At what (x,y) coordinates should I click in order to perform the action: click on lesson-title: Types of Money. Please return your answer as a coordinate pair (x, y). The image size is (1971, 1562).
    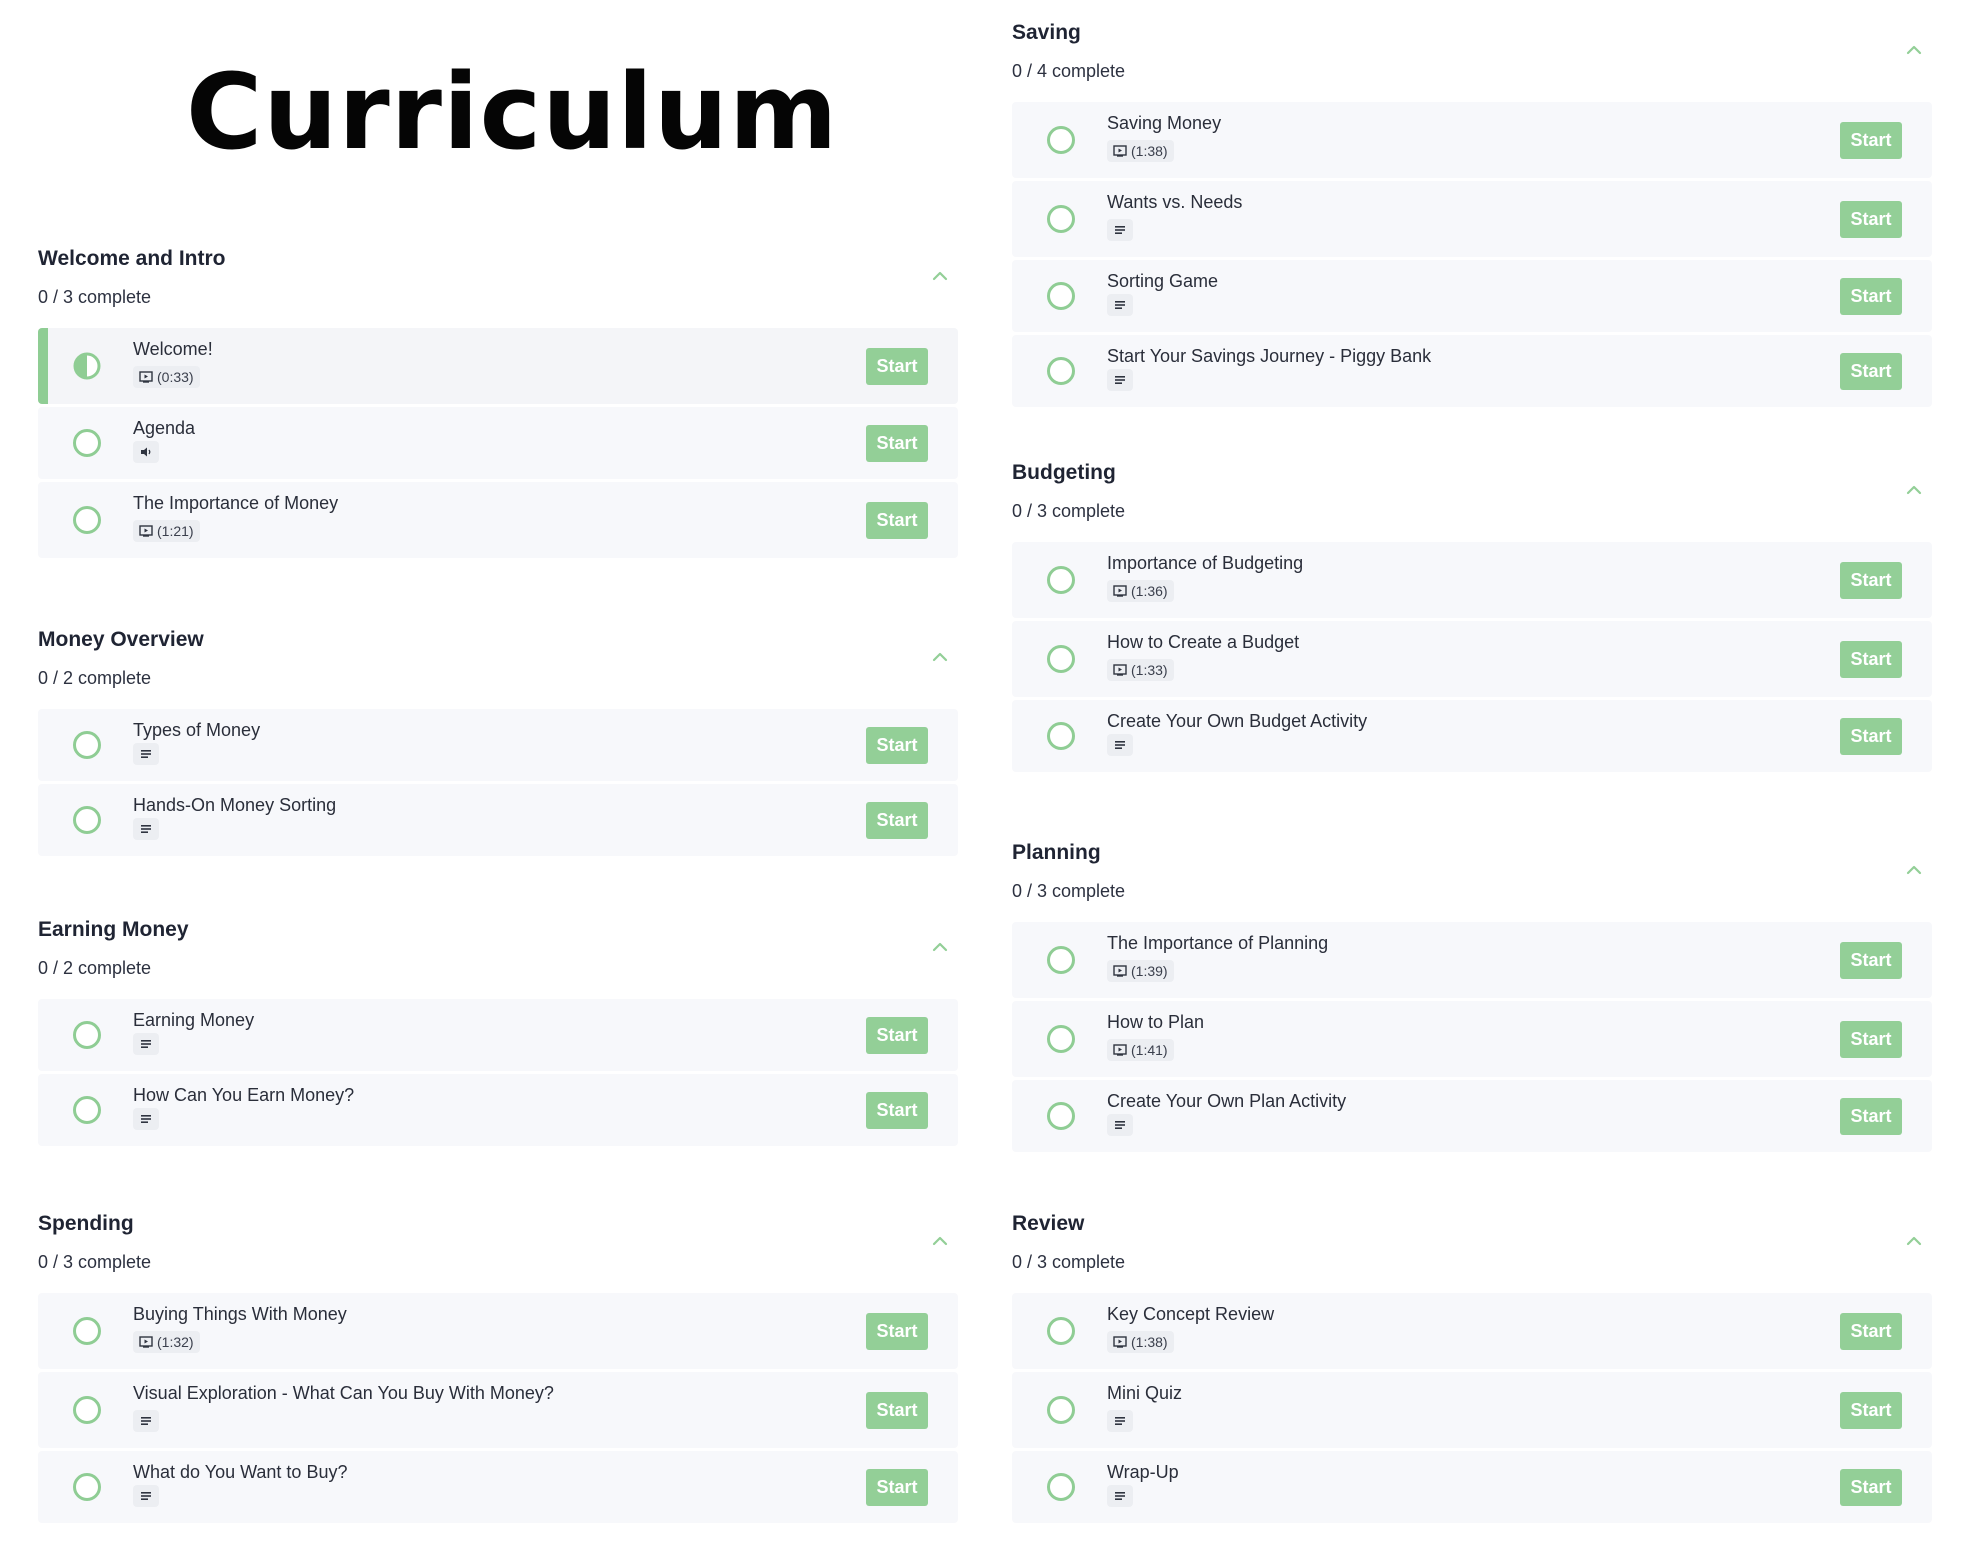
    Looking at the image, I should click on (197, 730).